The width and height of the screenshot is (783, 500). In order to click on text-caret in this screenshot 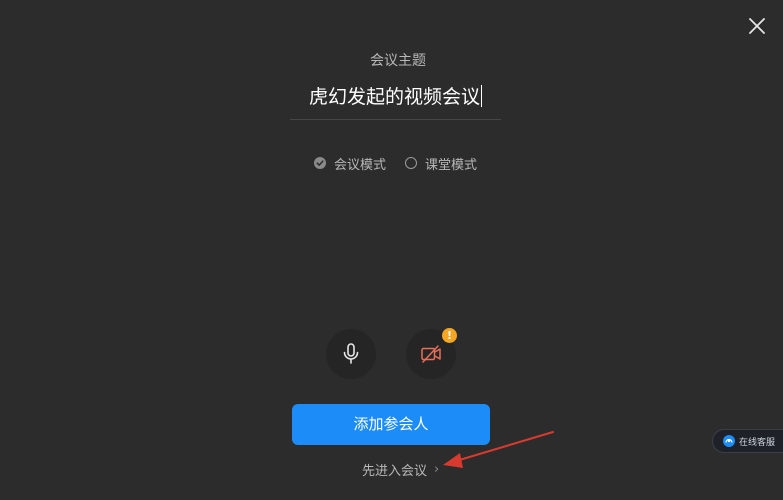, I will do `click(481, 96)`.